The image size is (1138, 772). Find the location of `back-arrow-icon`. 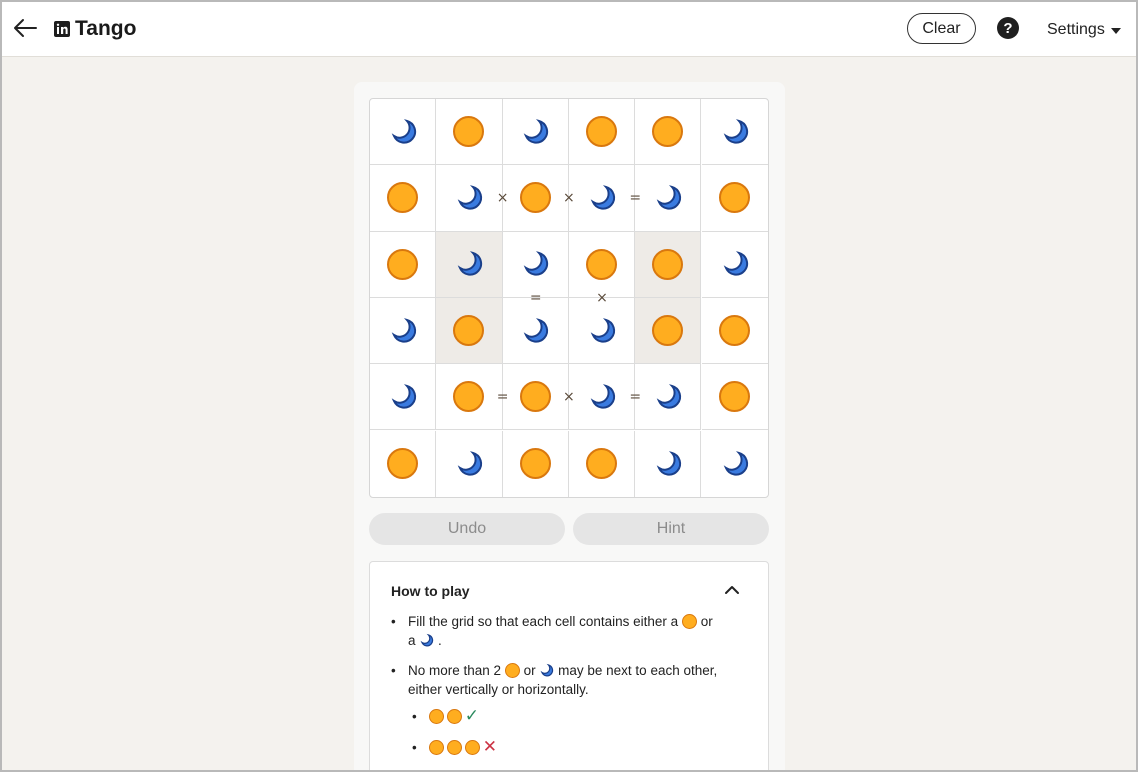

back-arrow-icon is located at coordinates (25, 28).